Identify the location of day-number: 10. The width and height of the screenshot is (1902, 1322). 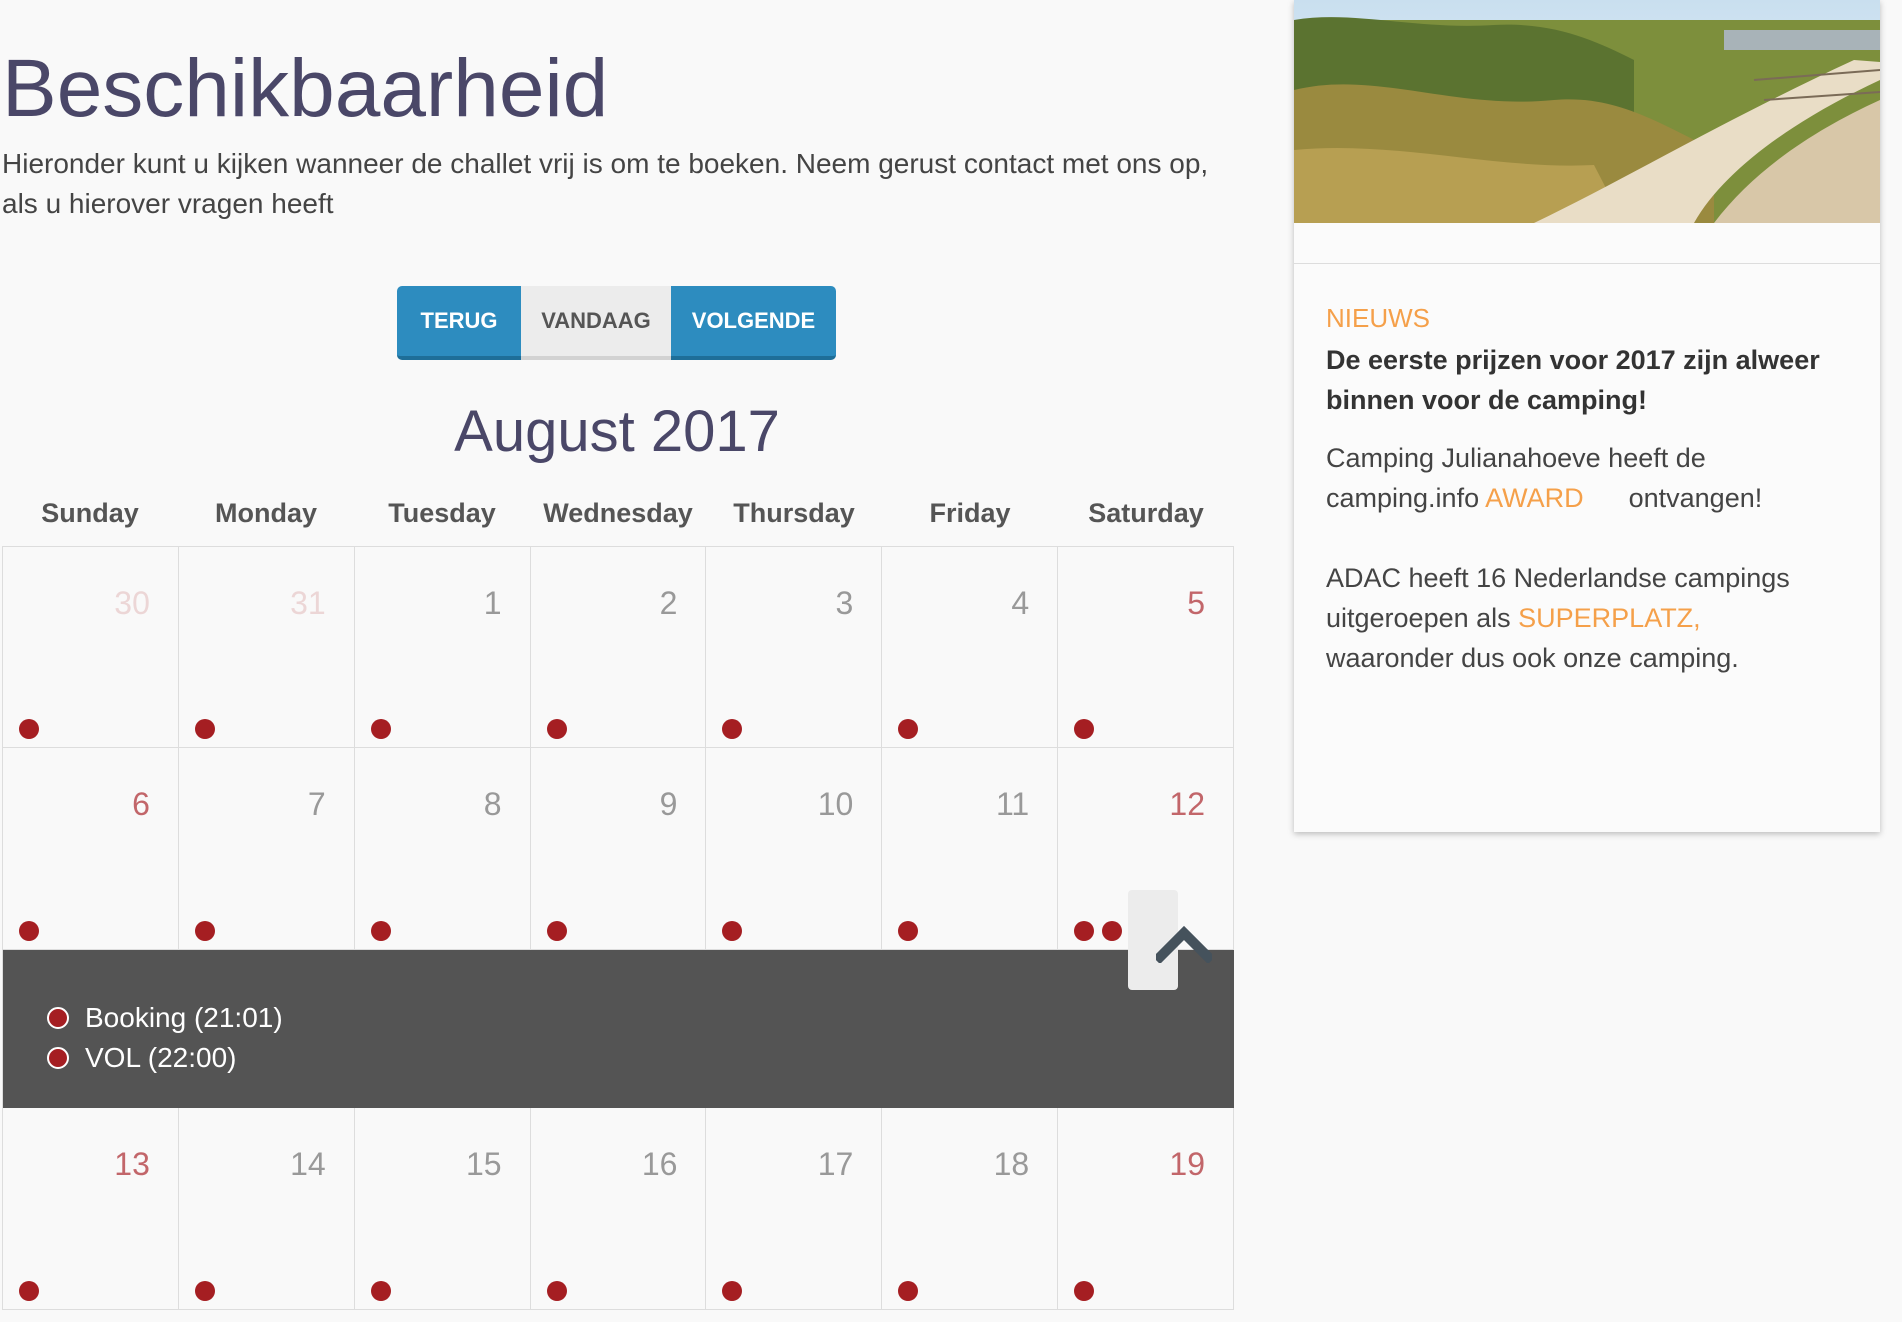
(835, 804).